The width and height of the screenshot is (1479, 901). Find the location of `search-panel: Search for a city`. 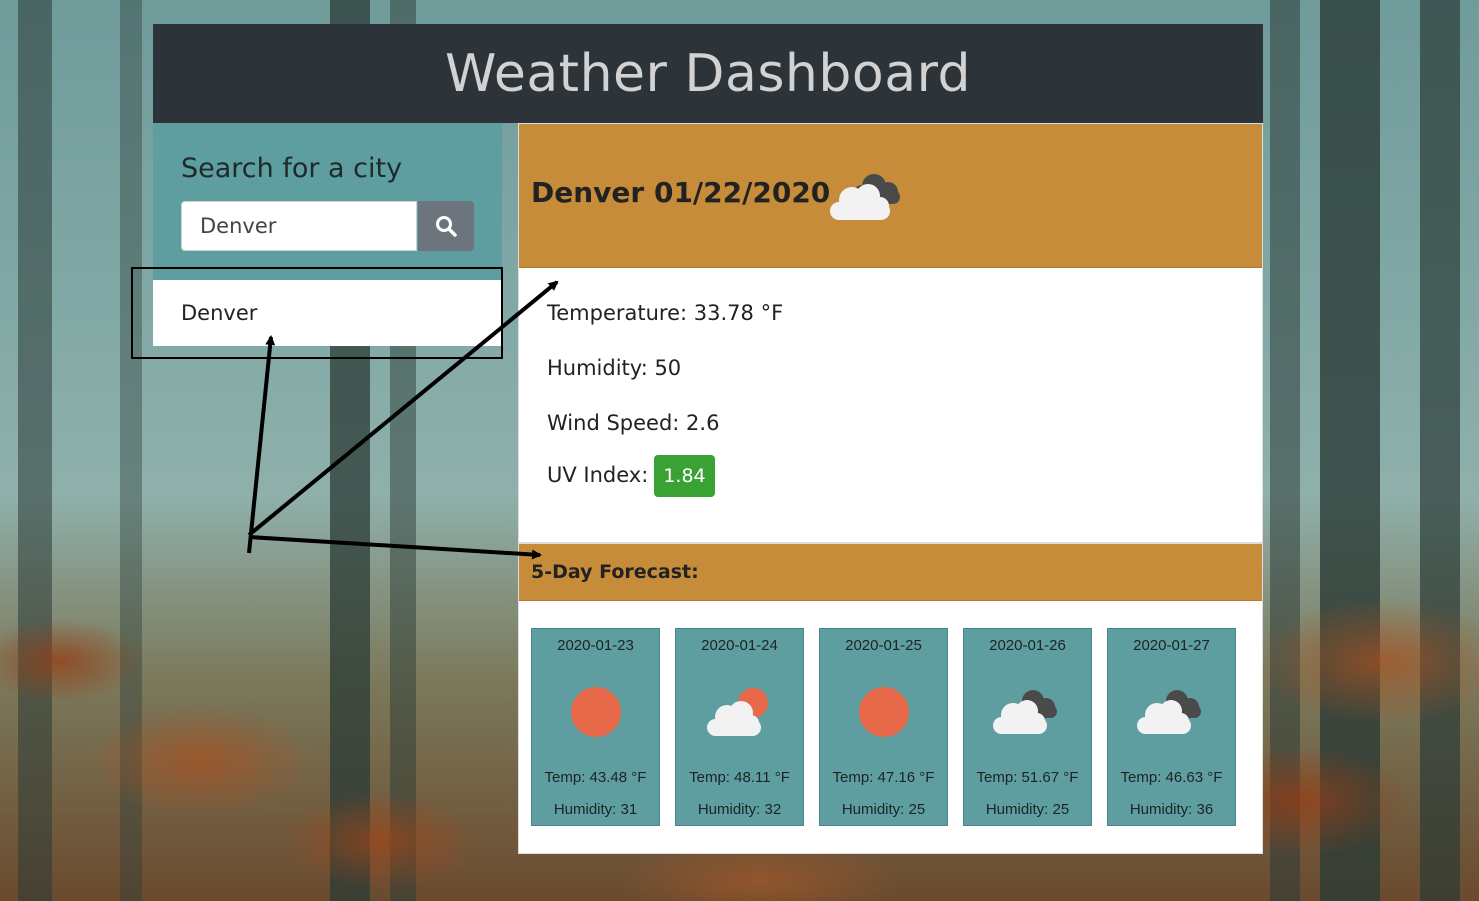

search-panel: Search for a city is located at coordinates (327, 201).